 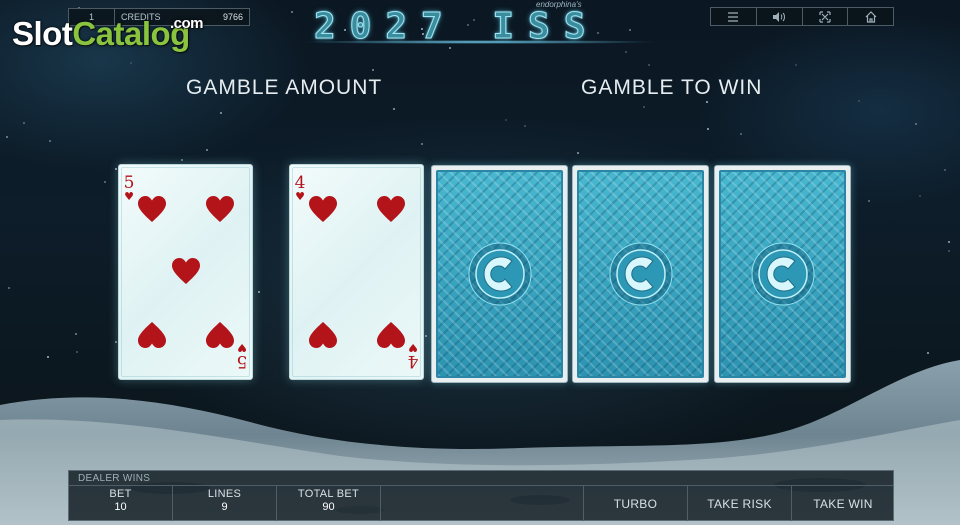 What do you see at coordinates (413, 361) in the screenshot?
I see `card-rank: 4` at bounding box center [413, 361].